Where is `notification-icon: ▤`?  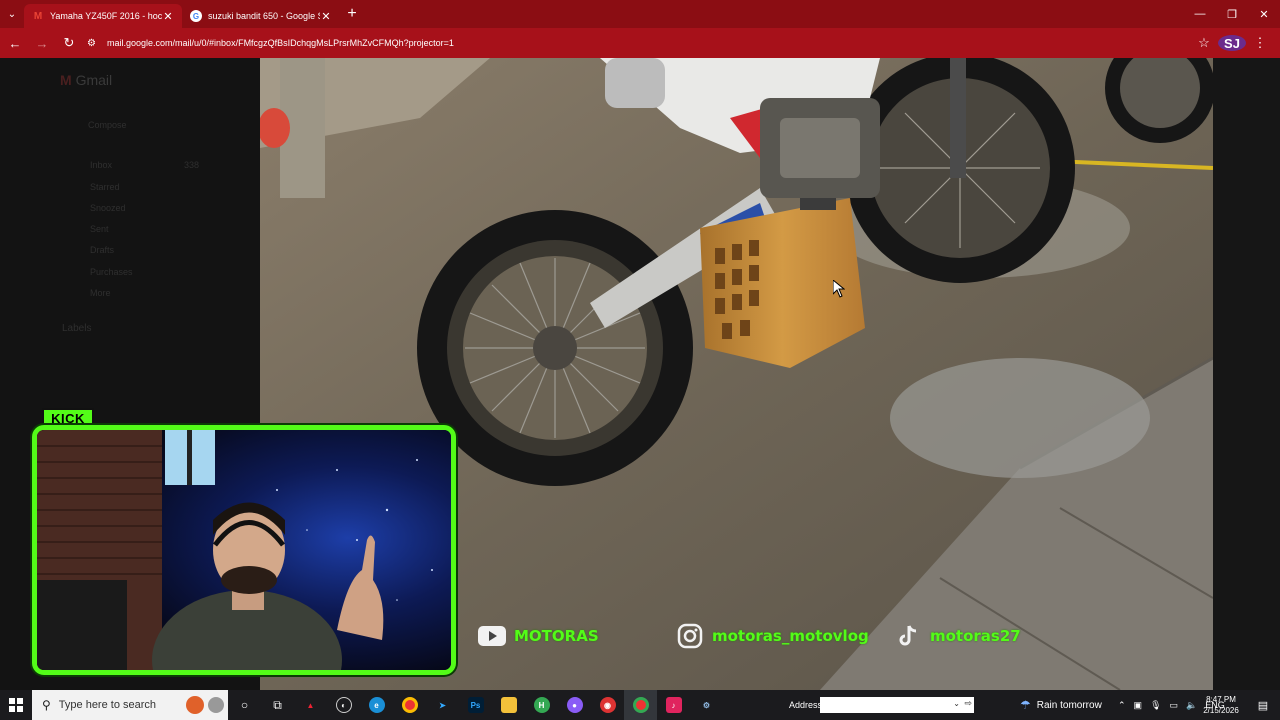 notification-icon: ▤ is located at coordinates (1263, 705).